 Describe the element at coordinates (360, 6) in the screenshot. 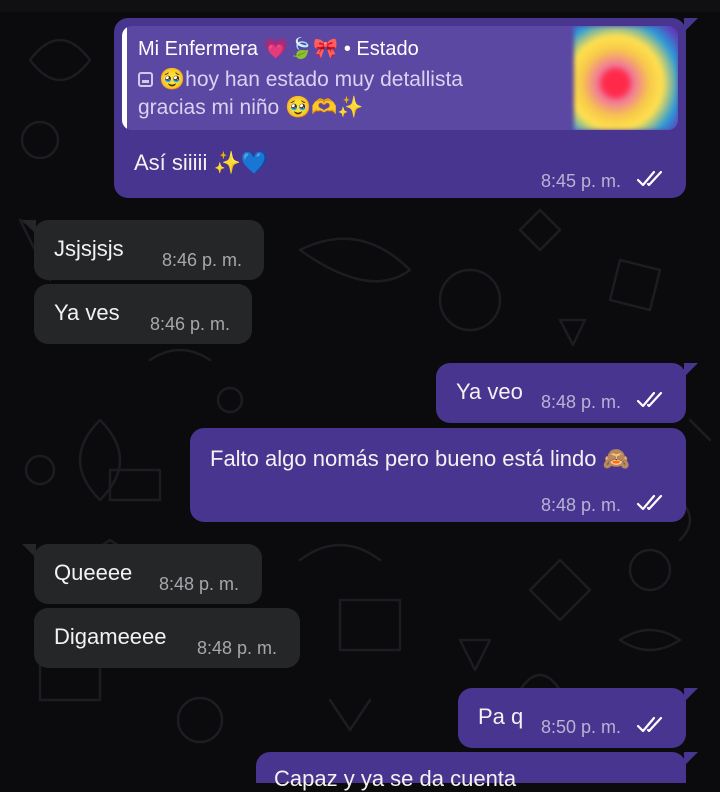

I see `status-strip` at that location.